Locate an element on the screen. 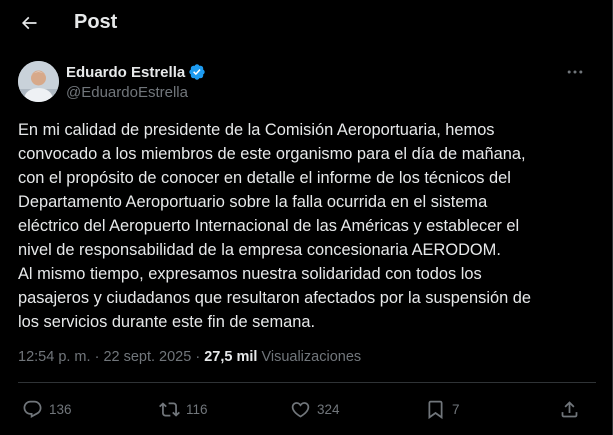 The image size is (613, 435). avatar-image is located at coordinates (38, 81).